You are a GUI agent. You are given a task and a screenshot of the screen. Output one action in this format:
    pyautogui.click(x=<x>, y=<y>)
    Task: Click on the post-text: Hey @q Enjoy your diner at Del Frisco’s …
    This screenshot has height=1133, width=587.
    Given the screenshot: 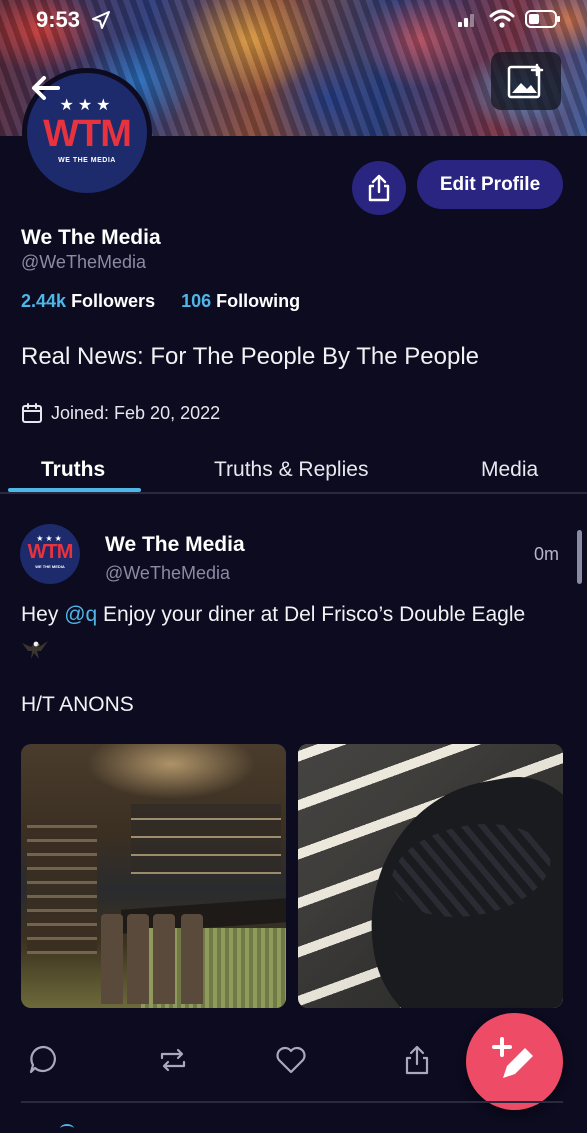 What is the action you would take?
    pyautogui.click(x=273, y=615)
    